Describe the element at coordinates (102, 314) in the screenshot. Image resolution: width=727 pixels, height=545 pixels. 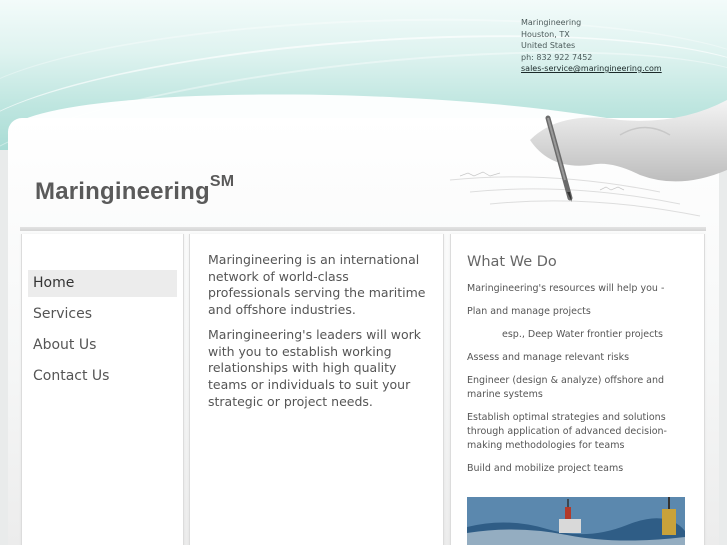
I see `nav-item-services: Services` at that location.